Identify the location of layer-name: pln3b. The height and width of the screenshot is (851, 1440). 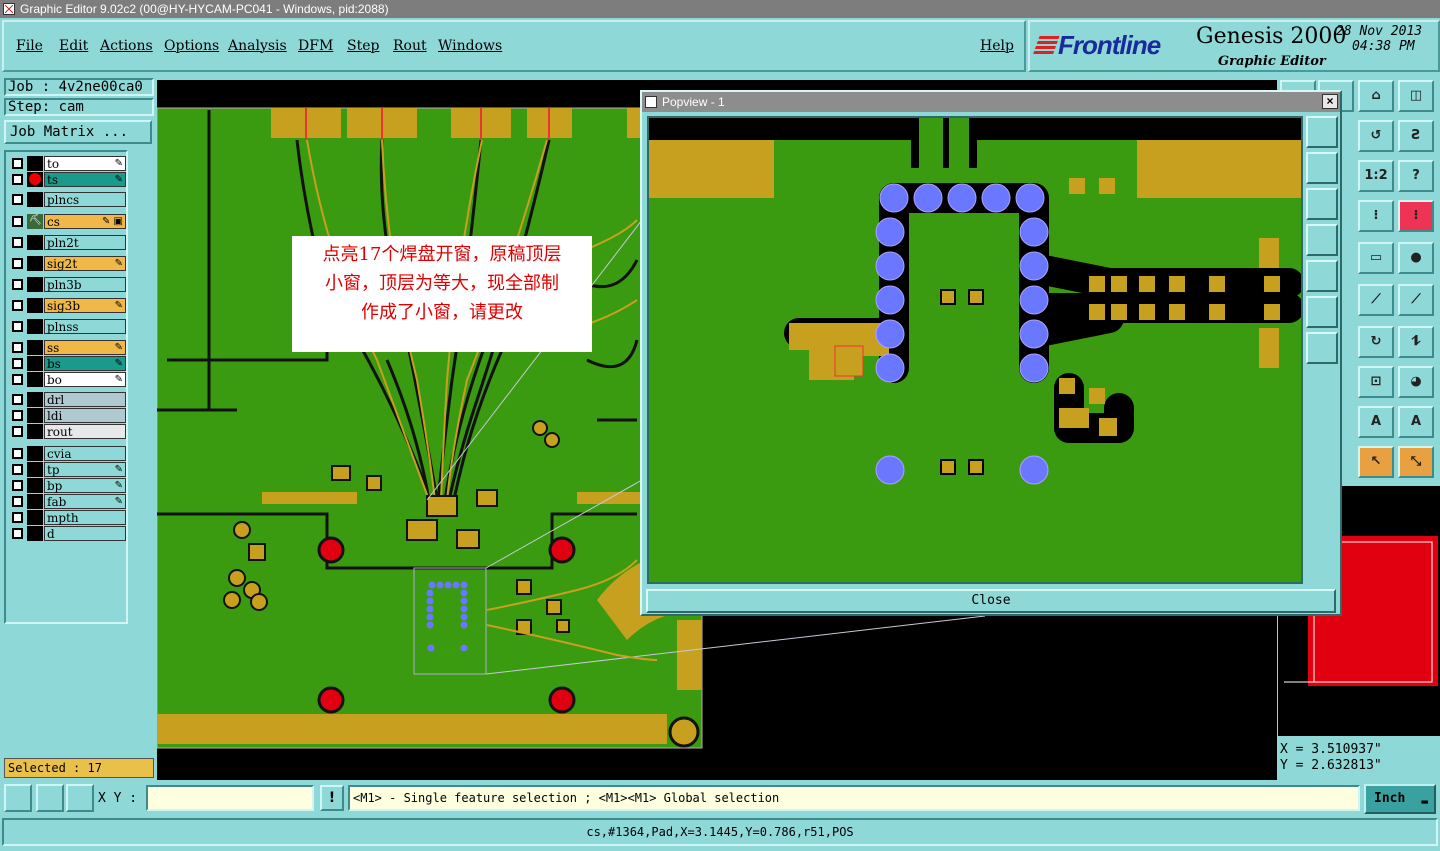
(85, 284).